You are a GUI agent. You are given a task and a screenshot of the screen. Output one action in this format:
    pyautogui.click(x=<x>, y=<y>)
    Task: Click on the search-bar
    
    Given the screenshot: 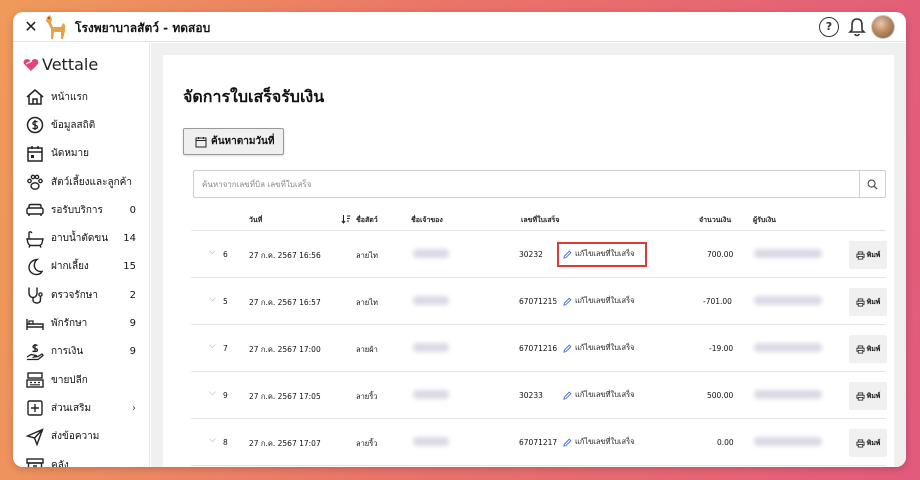 What is the action you would take?
    pyautogui.click(x=539, y=184)
    